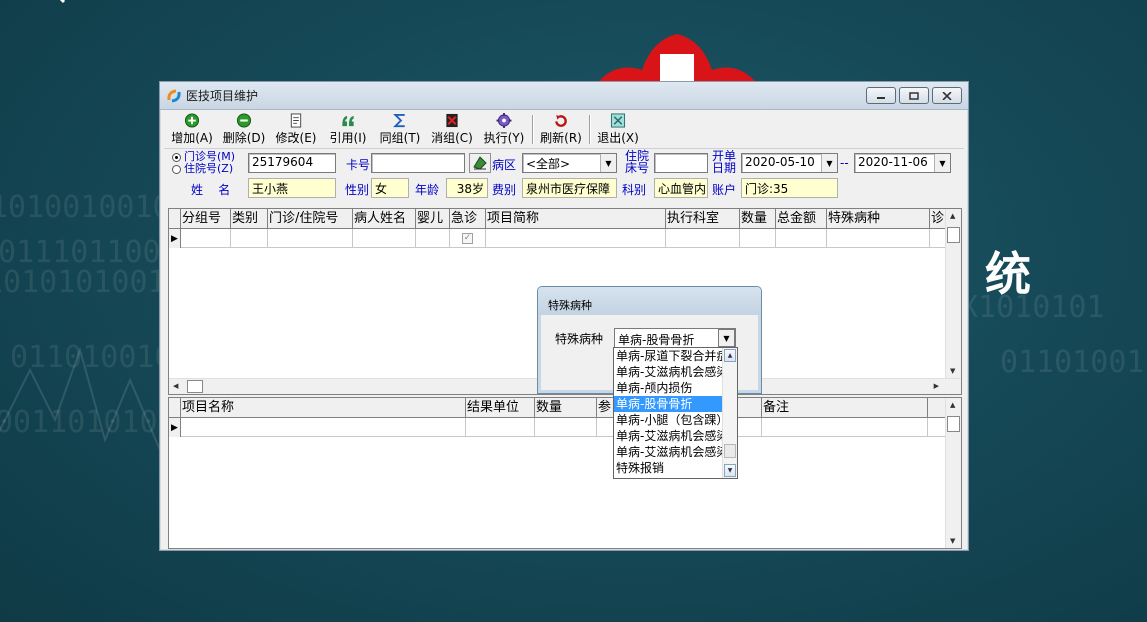 This screenshot has width=1147, height=622. What do you see at coordinates (192, 120) in the screenshot?
I see `add-icon` at bounding box center [192, 120].